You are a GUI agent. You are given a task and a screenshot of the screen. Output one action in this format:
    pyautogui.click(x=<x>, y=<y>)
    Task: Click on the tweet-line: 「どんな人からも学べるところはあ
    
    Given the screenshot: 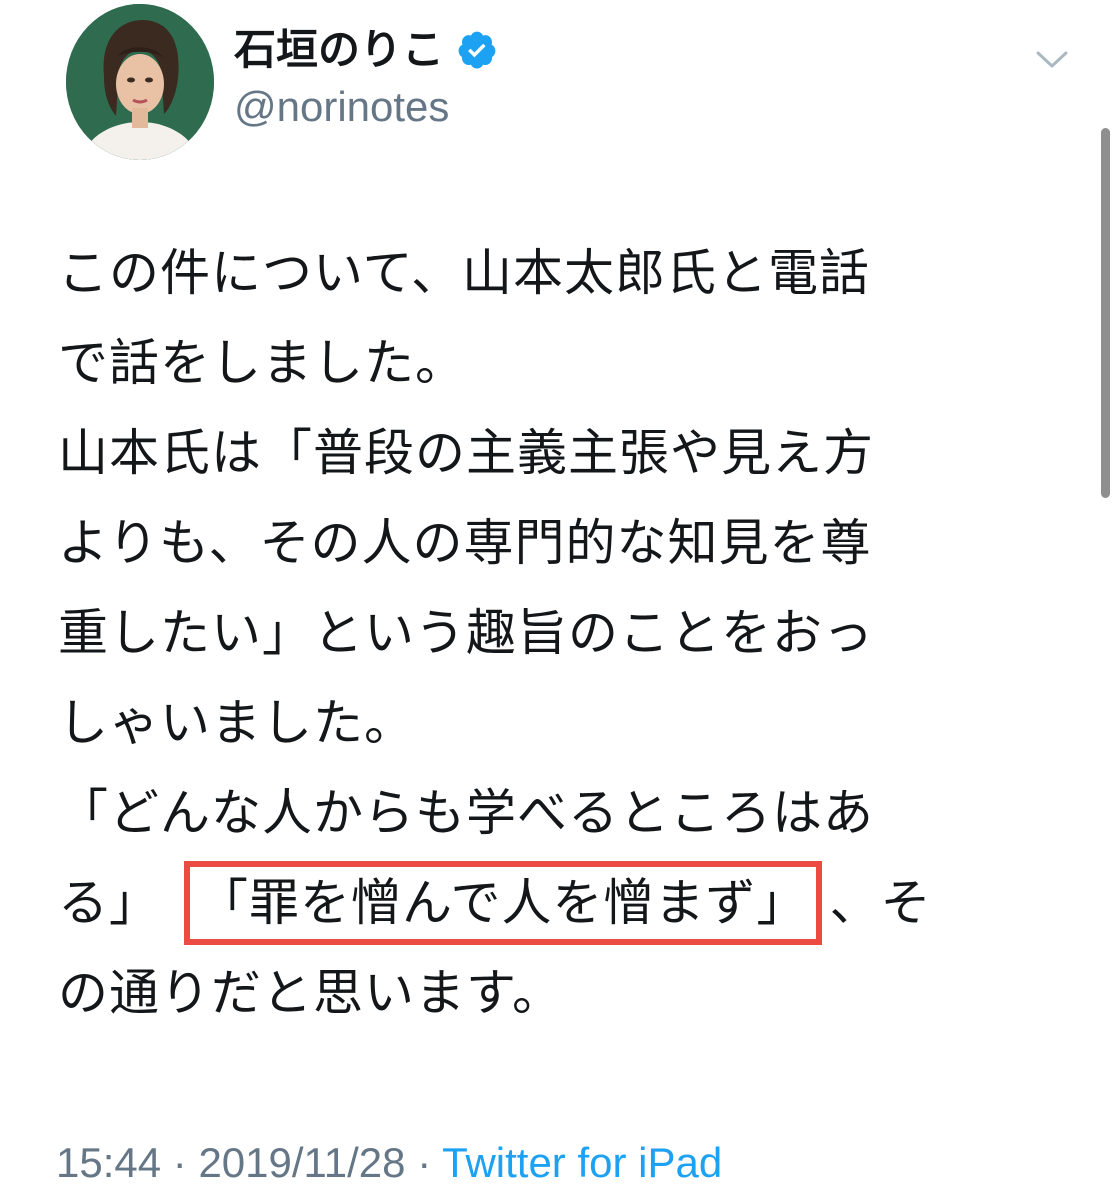 What is the action you would take?
    pyautogui.click(x=466, y=813)
    